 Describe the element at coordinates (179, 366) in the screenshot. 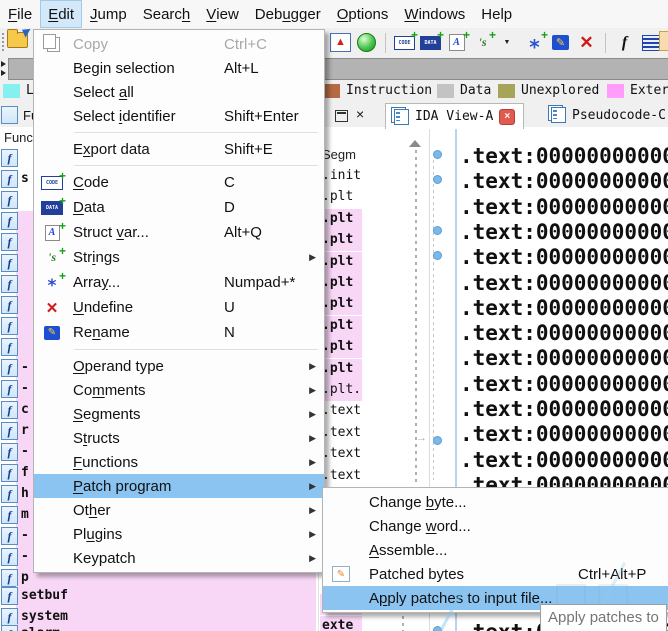

I see `edit-menu-item-operand-type: Operand type ▶` at that location.